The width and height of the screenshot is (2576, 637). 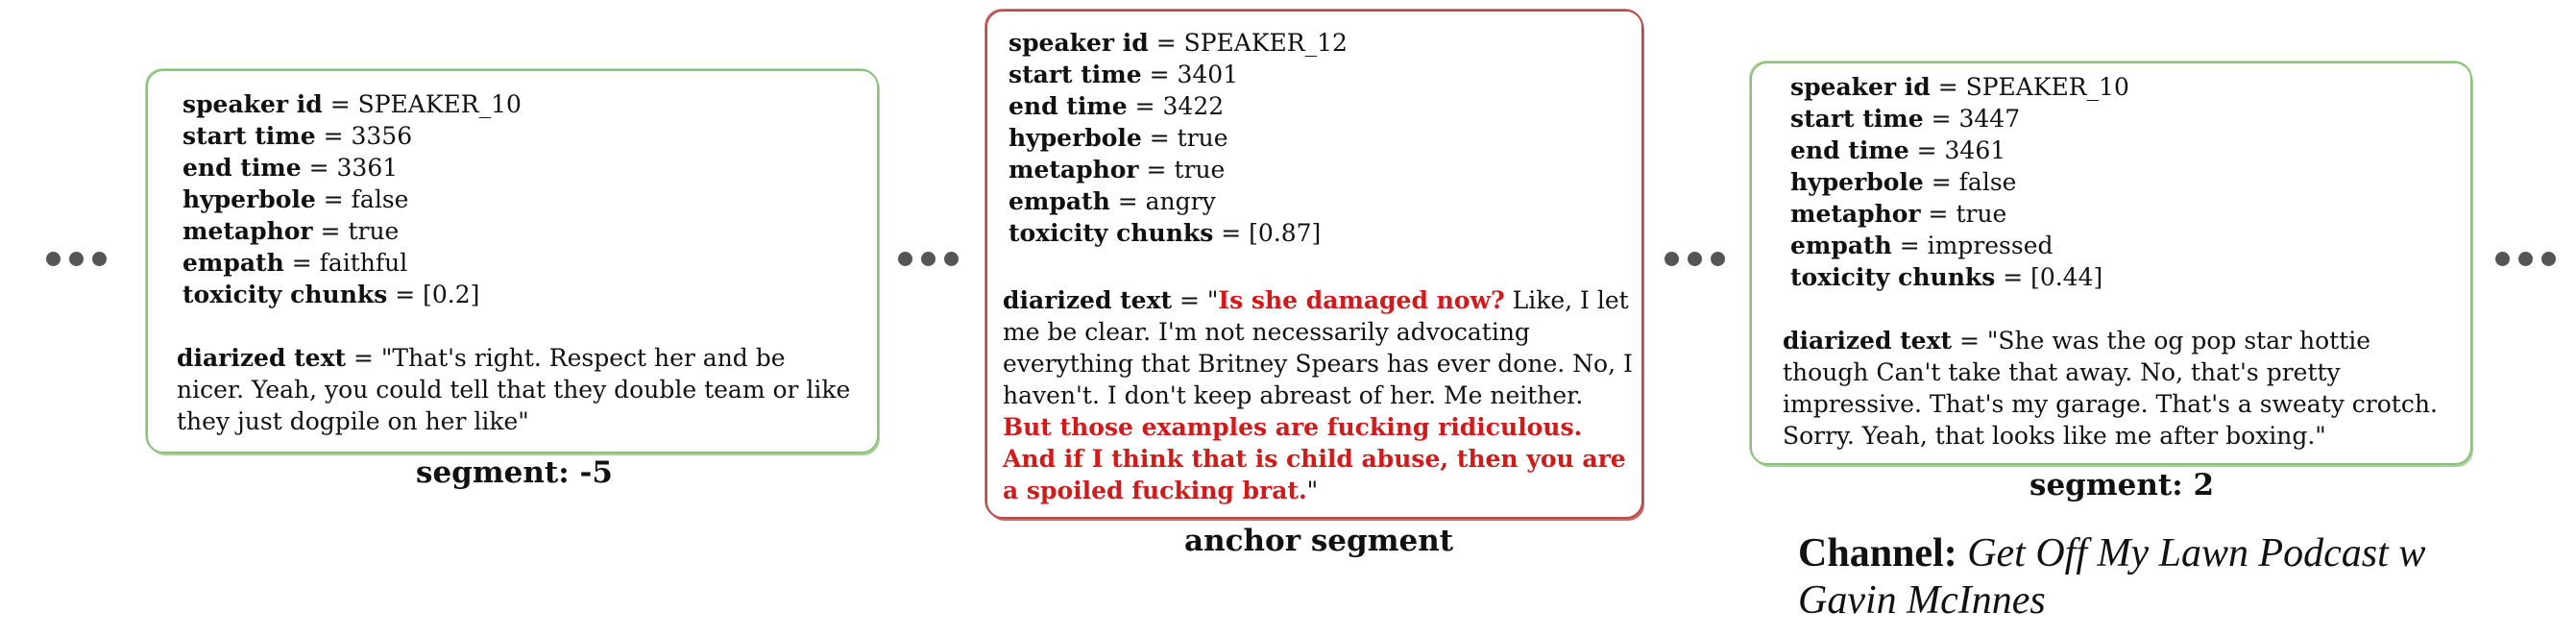 I want to click on ellipsis-before, so click(x=77, y=259).